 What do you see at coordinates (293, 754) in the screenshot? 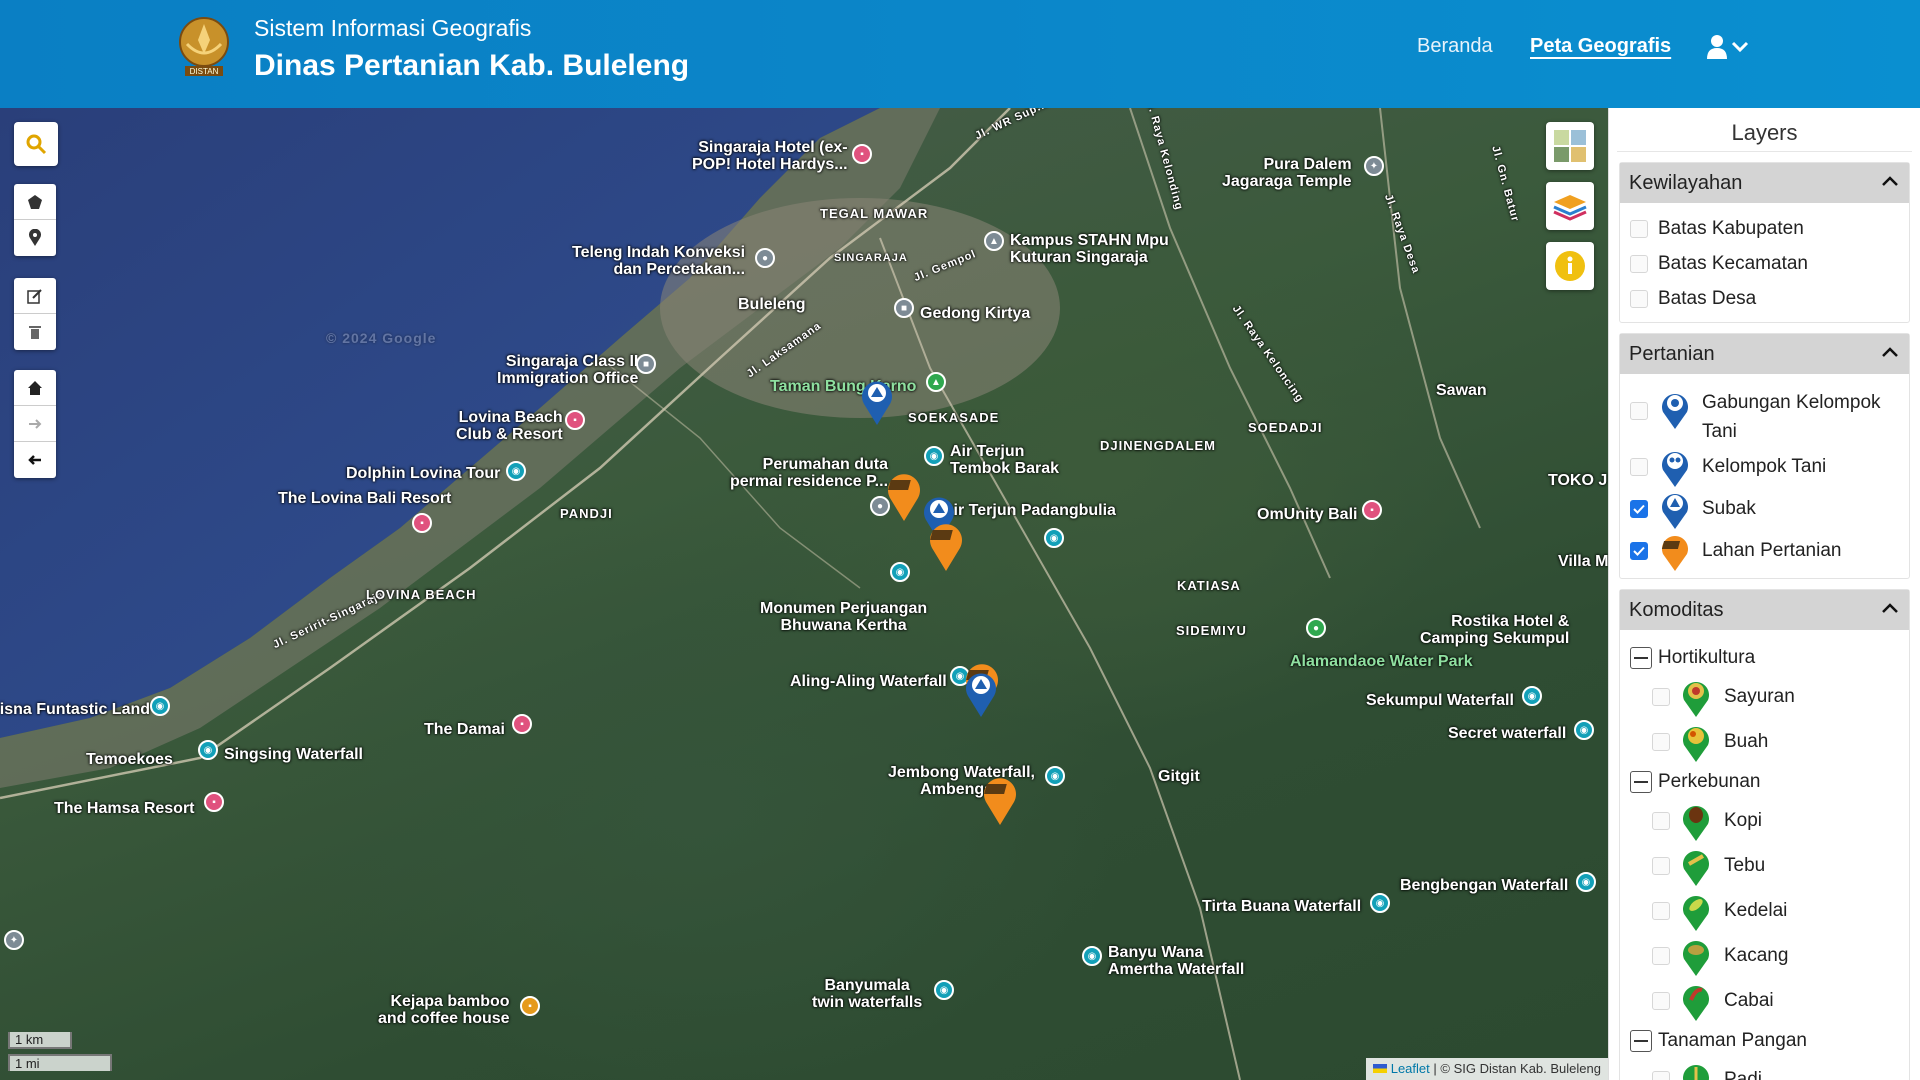
I see `place-label: Singsing Waterfall` at bounding box center [293, 754].